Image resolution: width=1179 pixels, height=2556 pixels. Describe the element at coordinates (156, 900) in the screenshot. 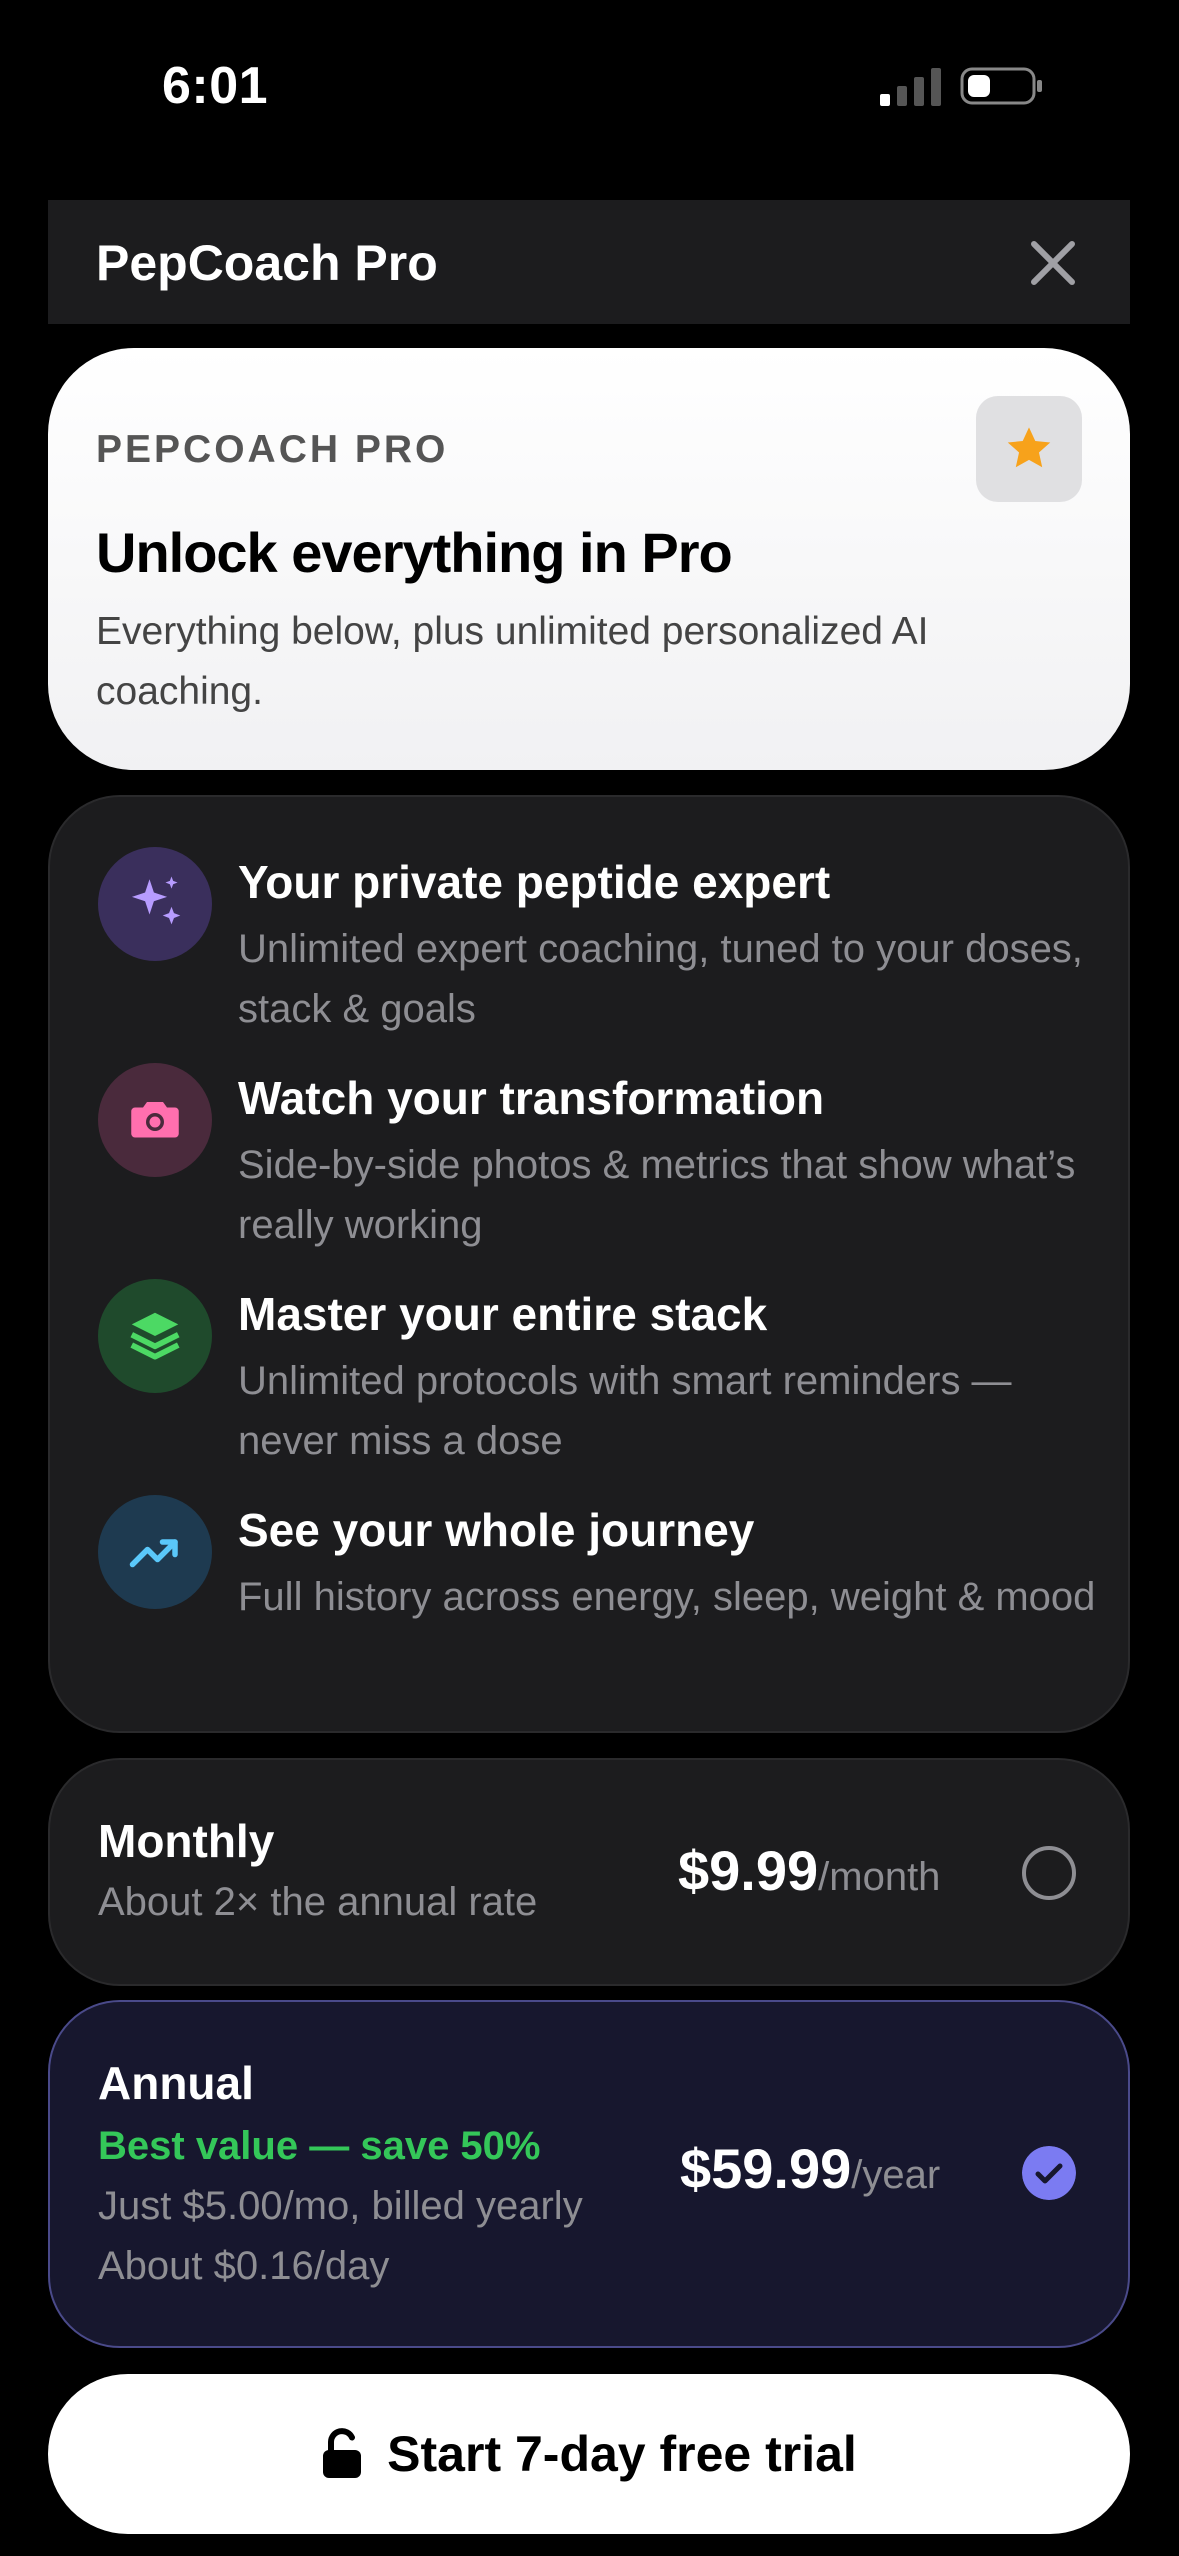

I see `sparkles-icon` at that location.